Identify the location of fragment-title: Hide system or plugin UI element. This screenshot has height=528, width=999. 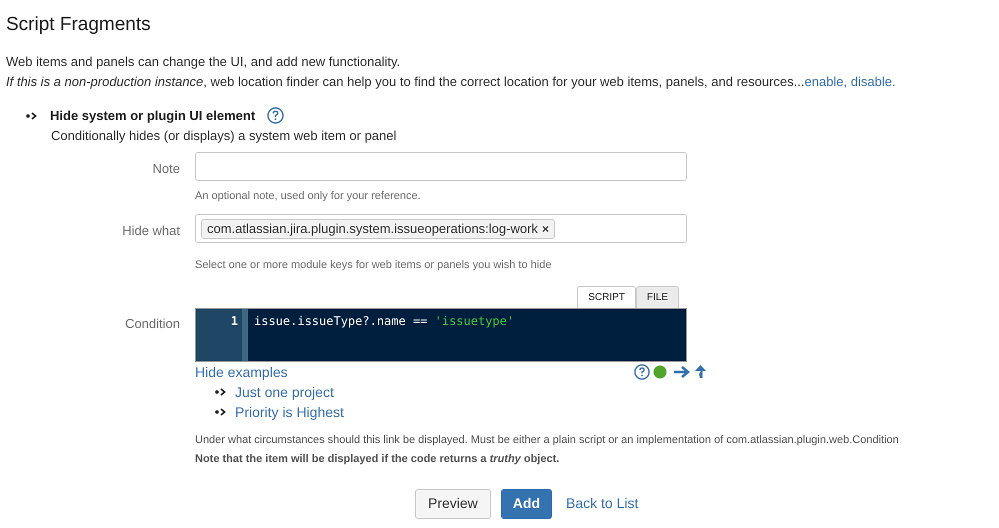
(153, 116).